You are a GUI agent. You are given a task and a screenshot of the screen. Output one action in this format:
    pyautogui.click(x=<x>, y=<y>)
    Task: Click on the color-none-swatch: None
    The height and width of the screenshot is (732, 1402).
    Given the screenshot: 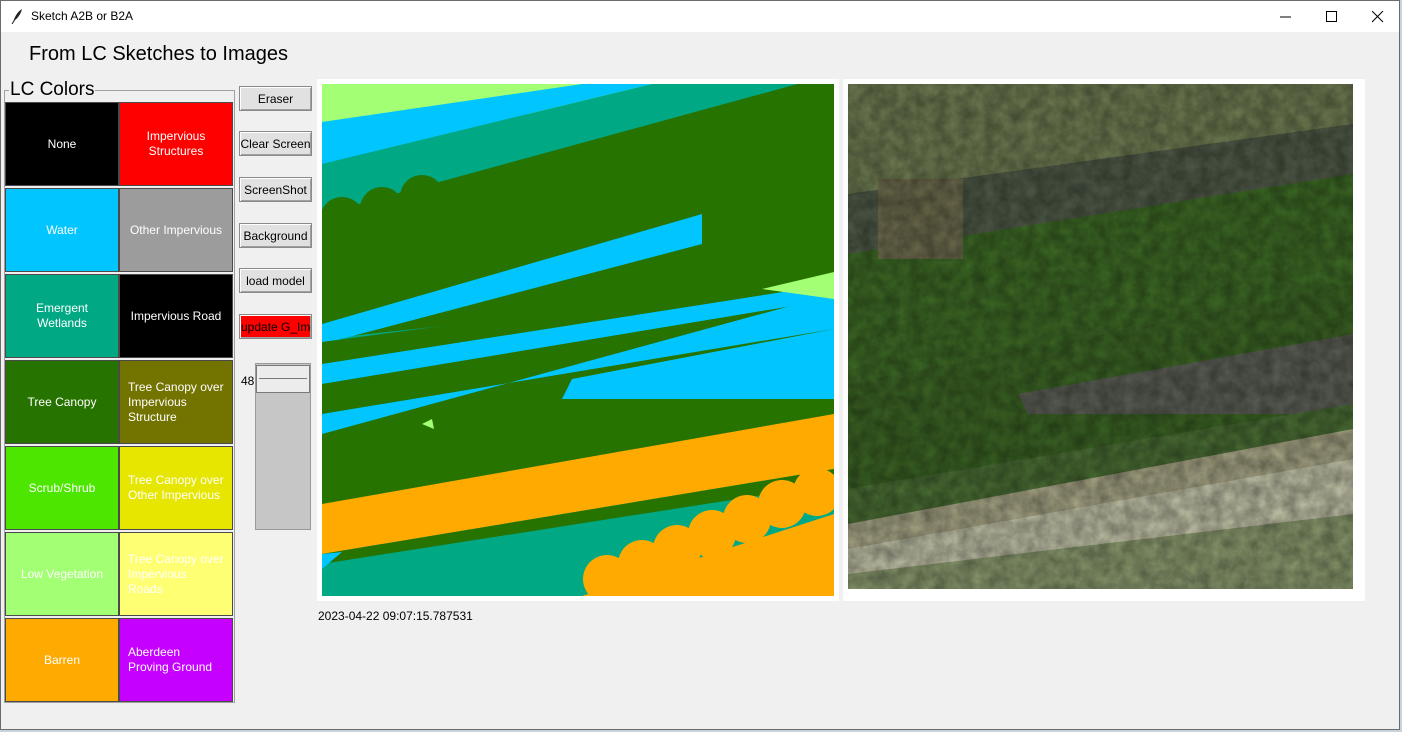 What is the action you would take?
    pyautogui.click(x=62, y=144)
    